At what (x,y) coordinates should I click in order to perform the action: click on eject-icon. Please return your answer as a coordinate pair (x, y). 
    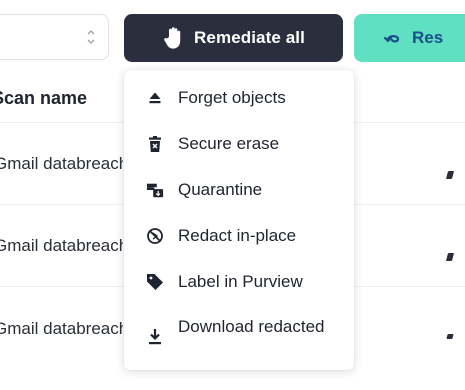
    Looking at the image, I should click on (155, 98).